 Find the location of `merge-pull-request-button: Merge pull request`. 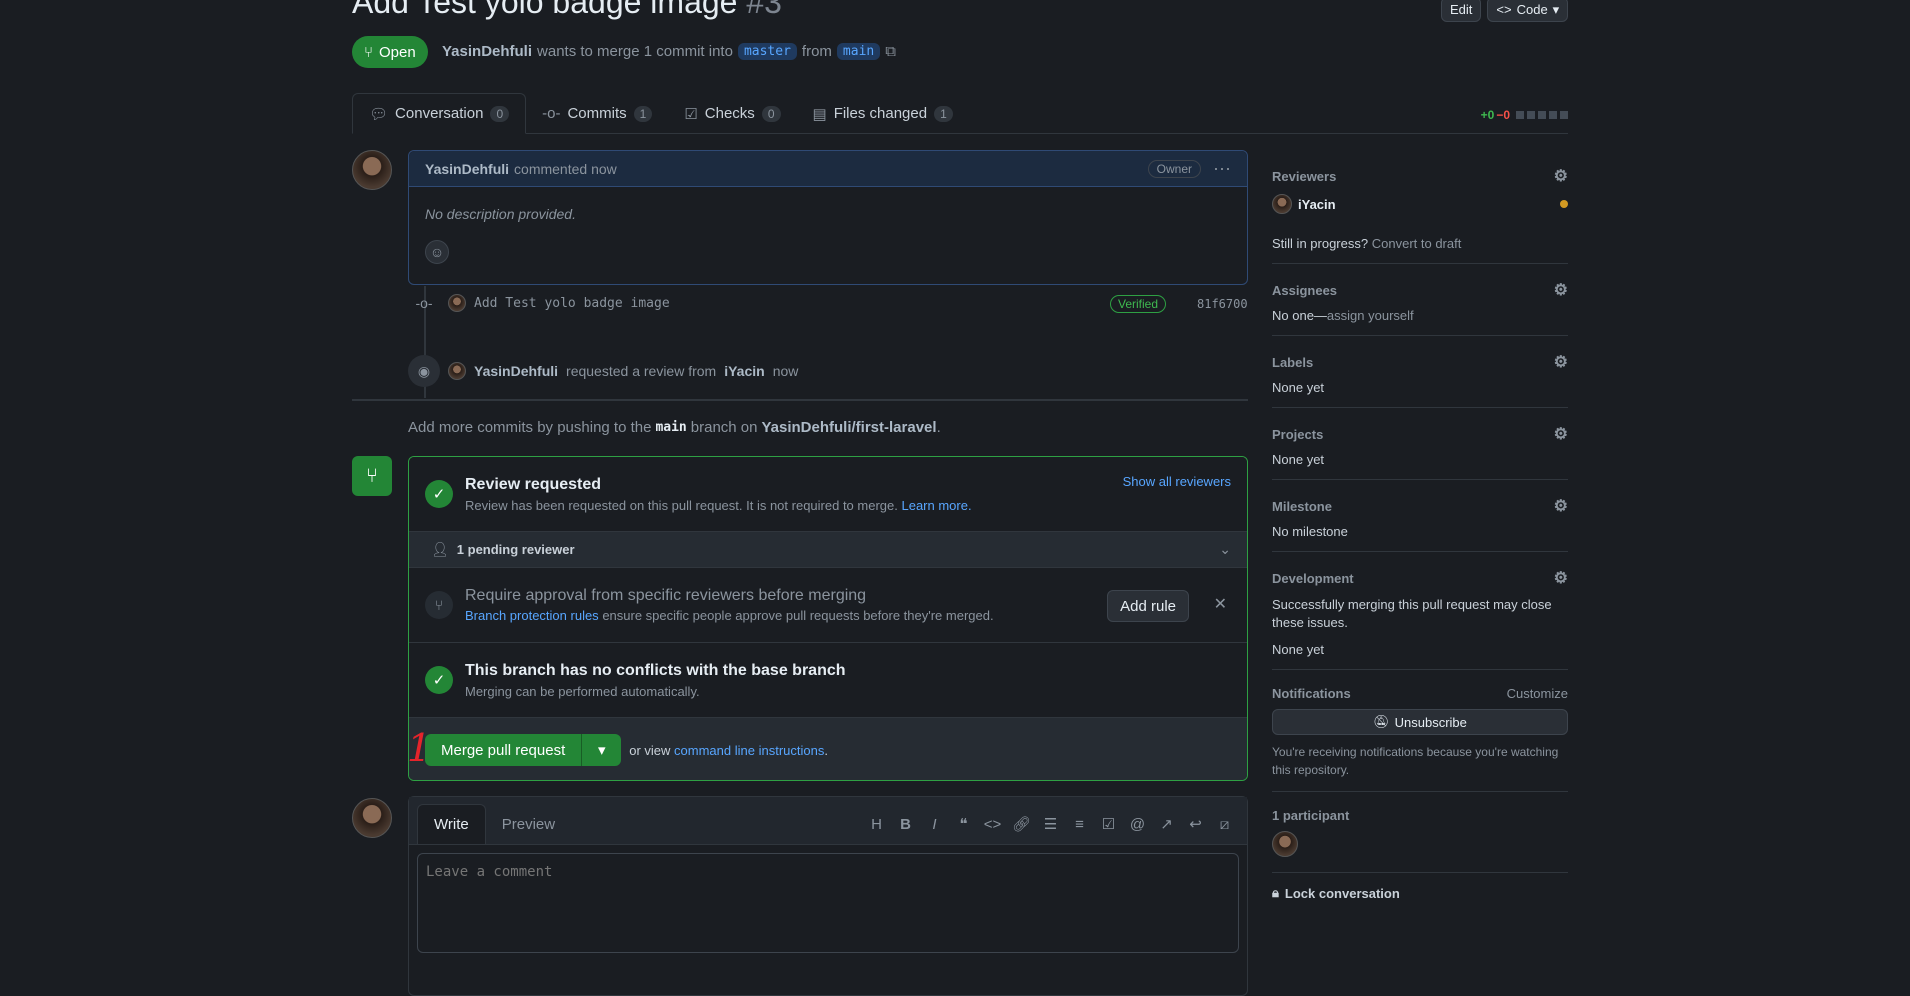

merge-pull-request-button: Merge pull request is located at coordinates (503, 750).